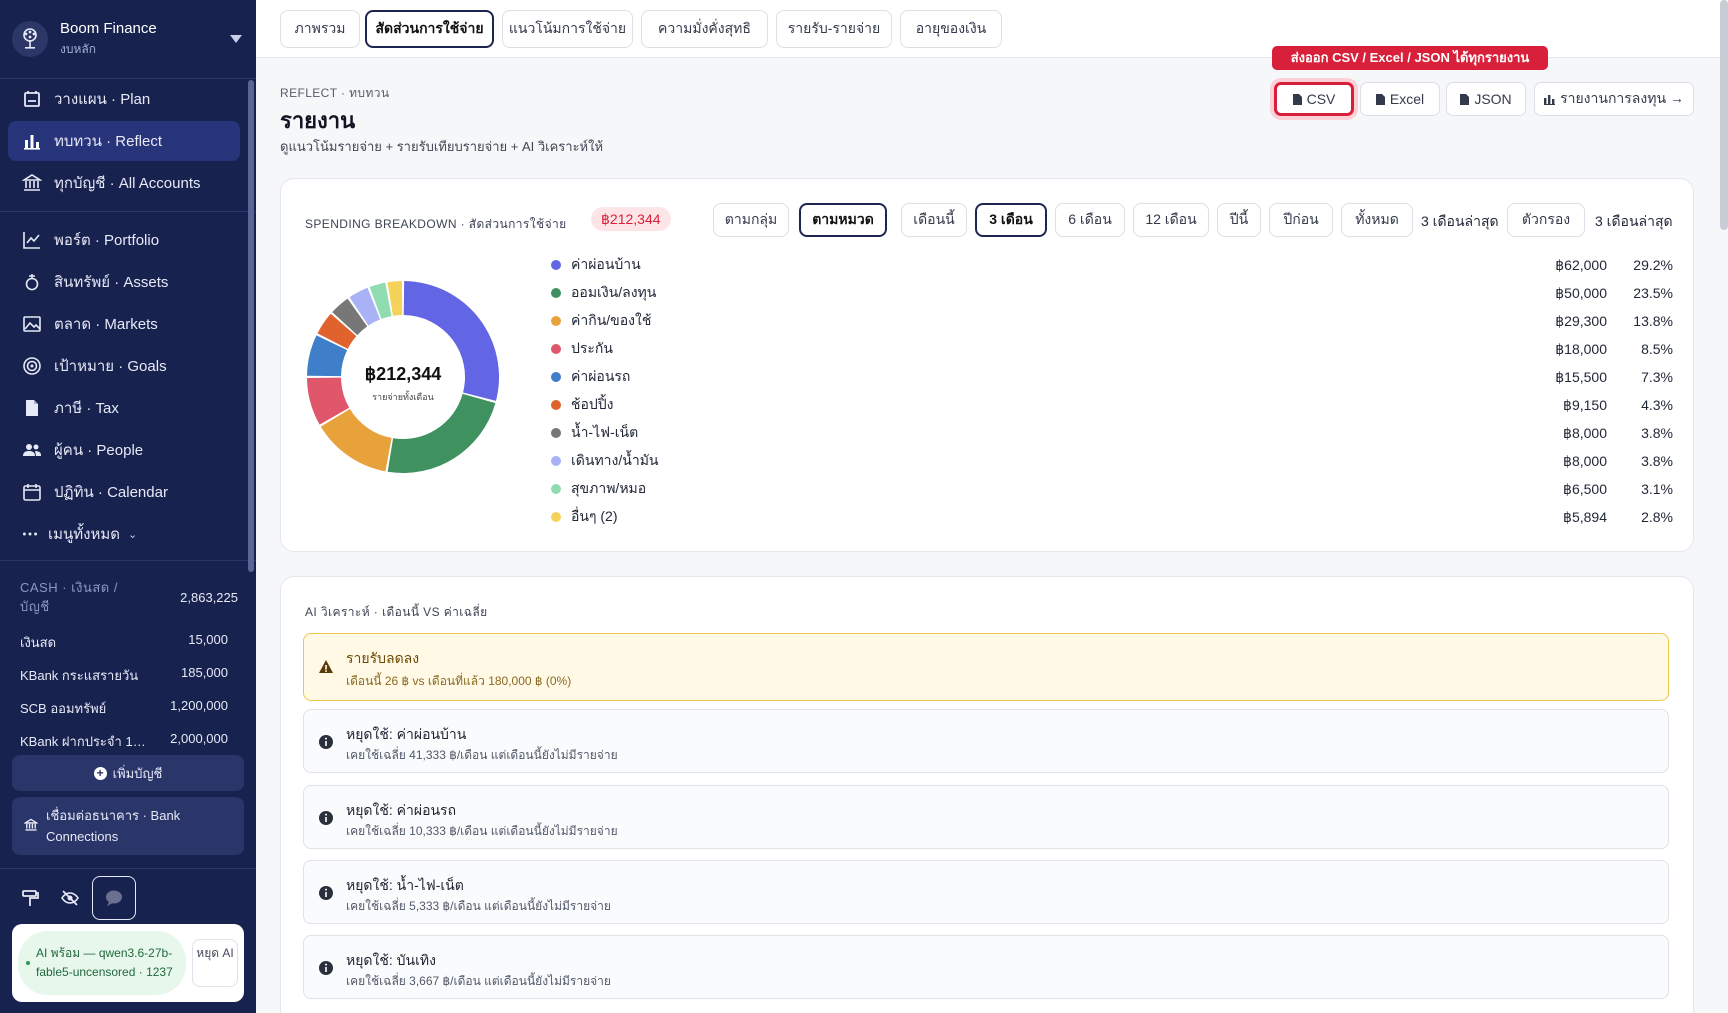 The width and height of the screenshot is (1728, 1013). What do you see at coordinates (843, 220) in the screenshot?
I see `group-by-category-button: ตามหมวด` at bounding box center [843, 220].